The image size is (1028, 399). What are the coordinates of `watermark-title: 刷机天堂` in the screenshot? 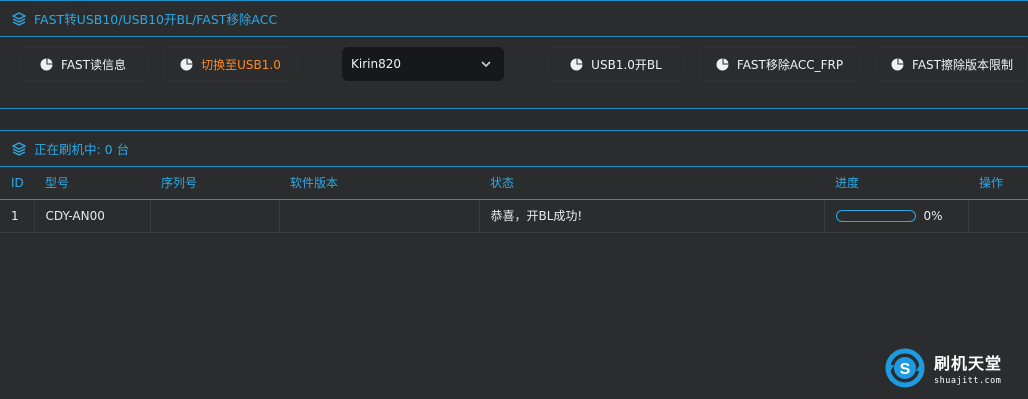 It's located at (968, 363).